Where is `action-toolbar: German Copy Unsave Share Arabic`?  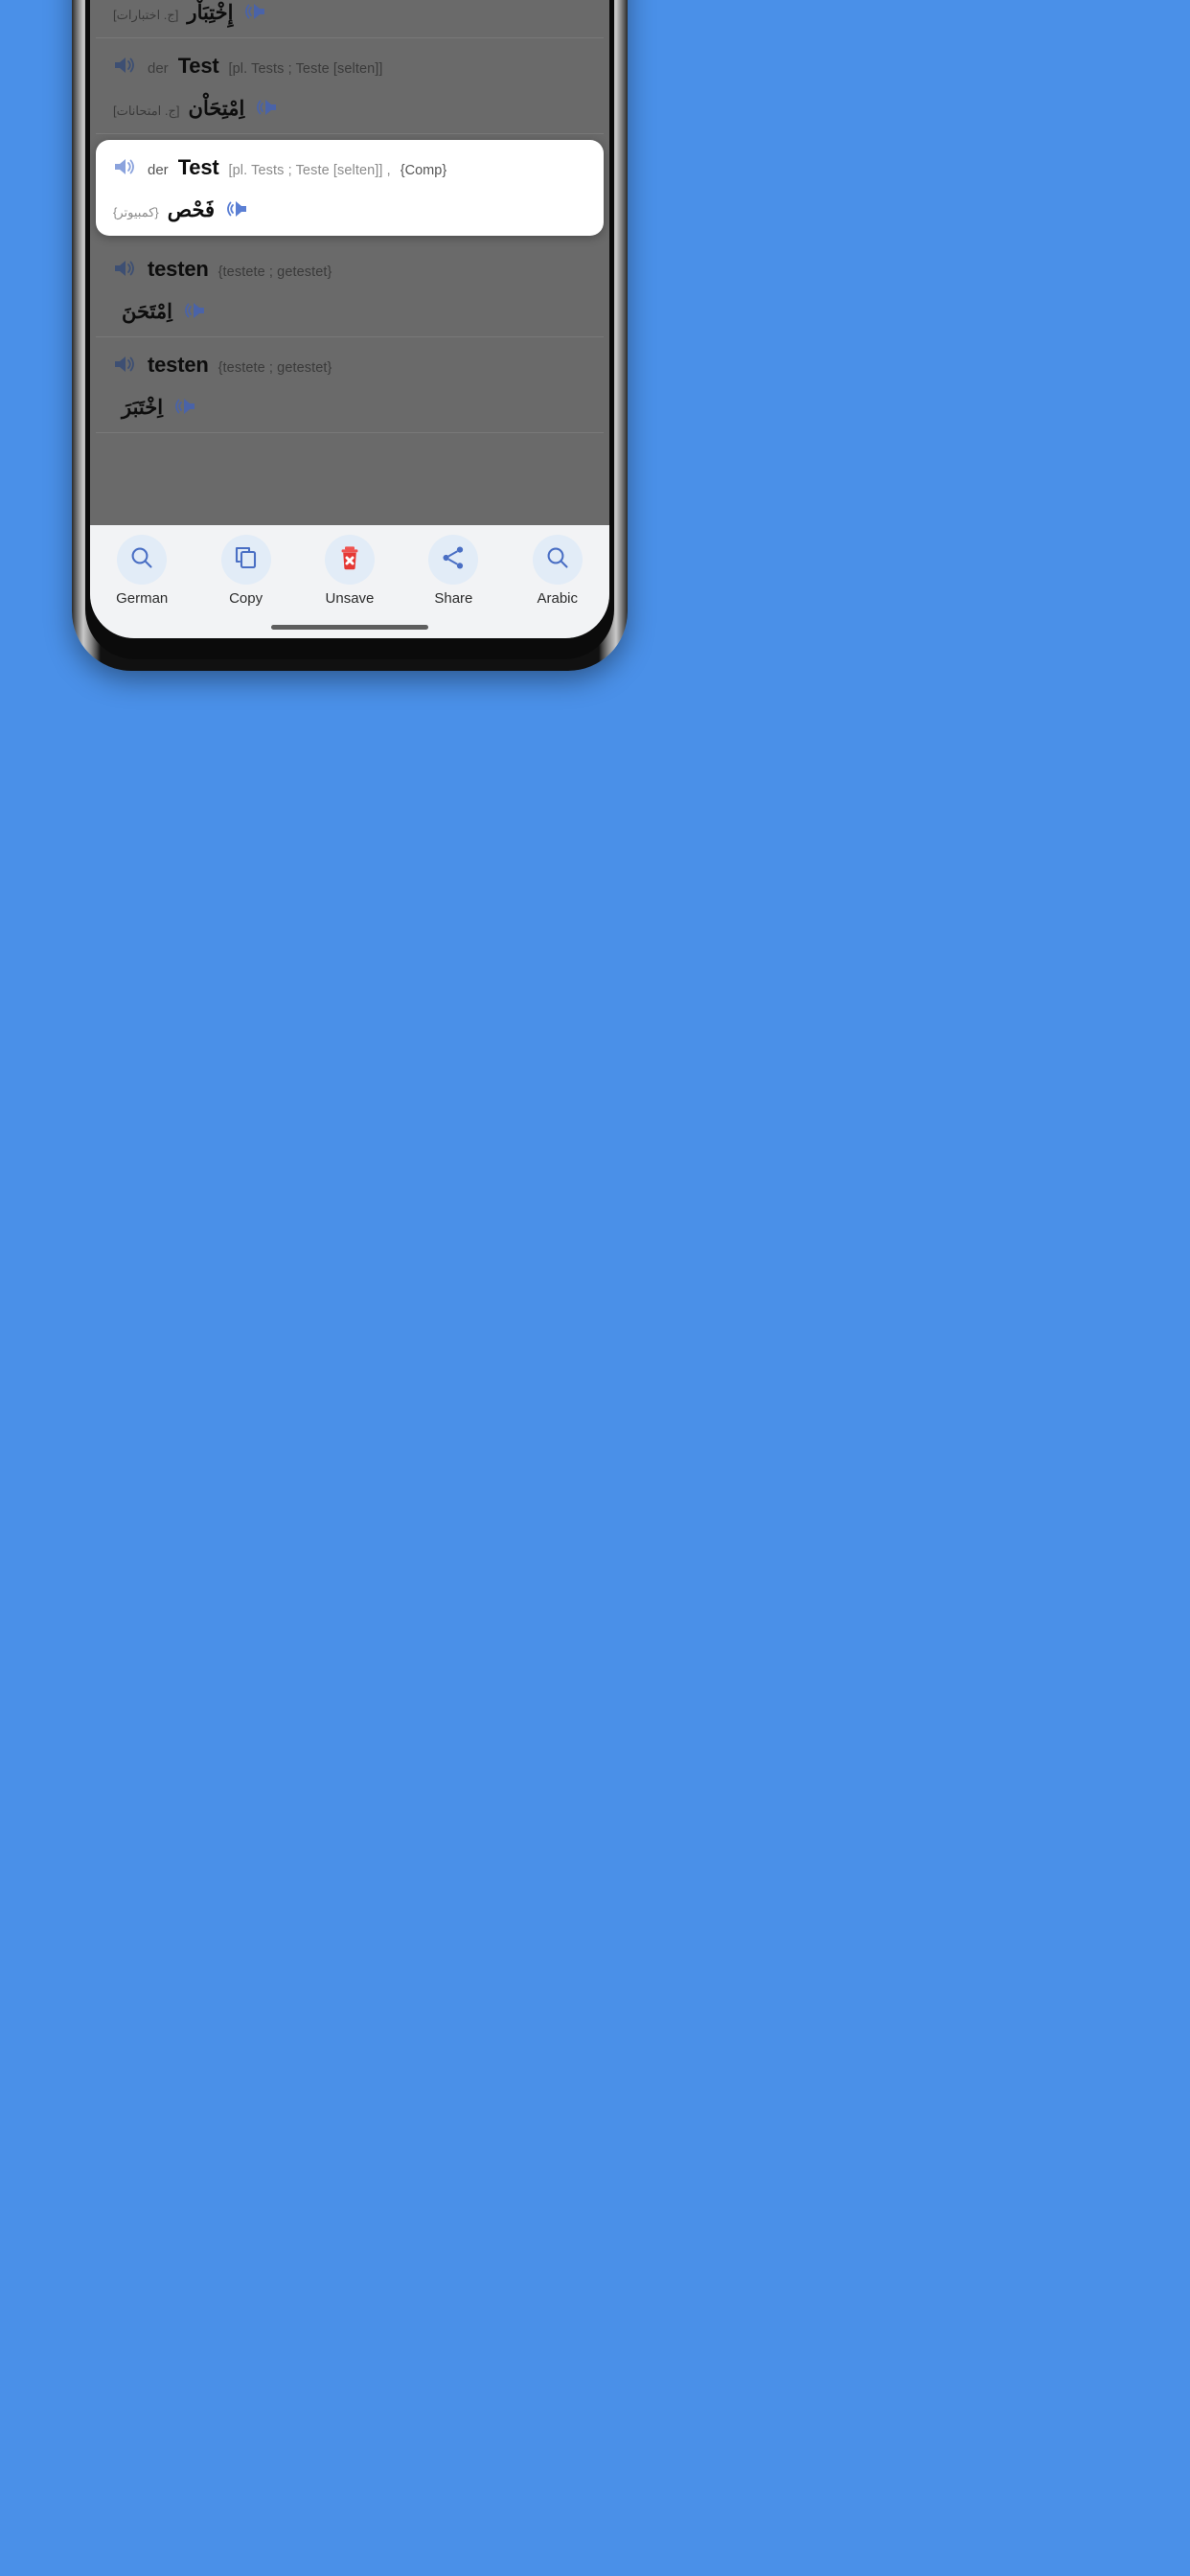
action-toolbar: German Copy Unsave Share Arabic is located at coordinates (350, 581).